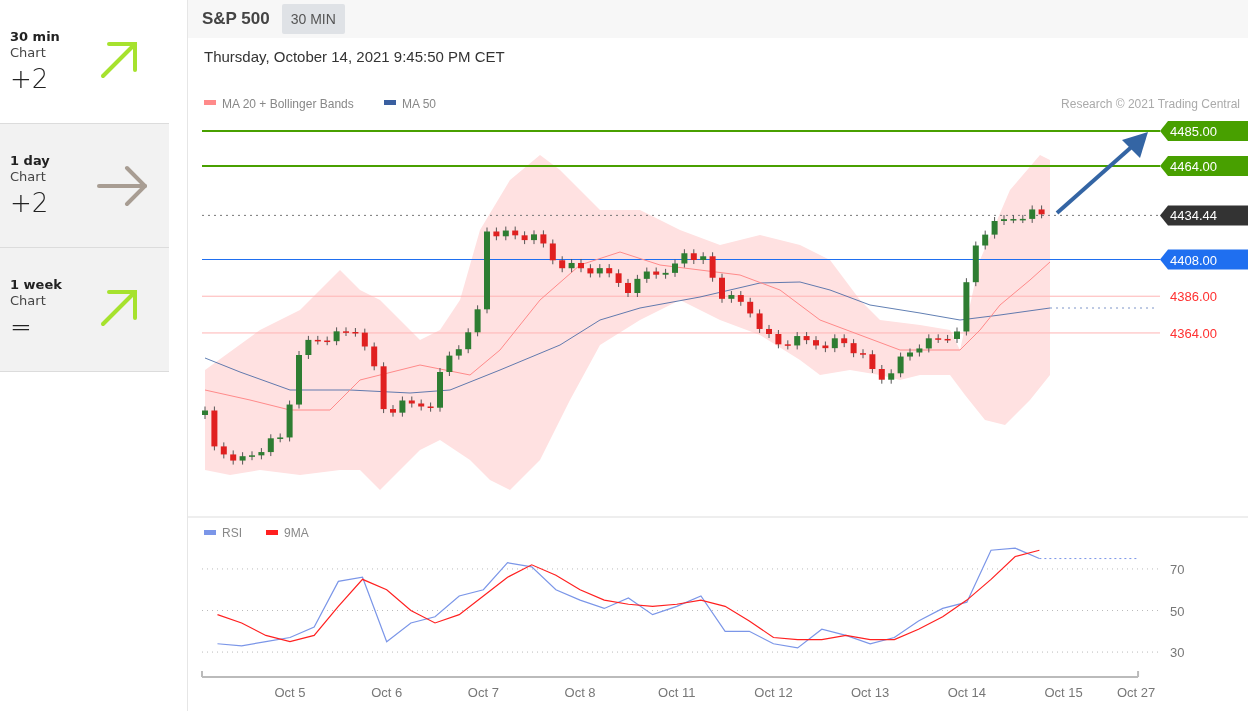 The height and width of the screenshot is (711, 1248). What do you see at coordinates (30, 79) in the screenshot?
I see `score-value: +2` at bounding box center [30, 79].